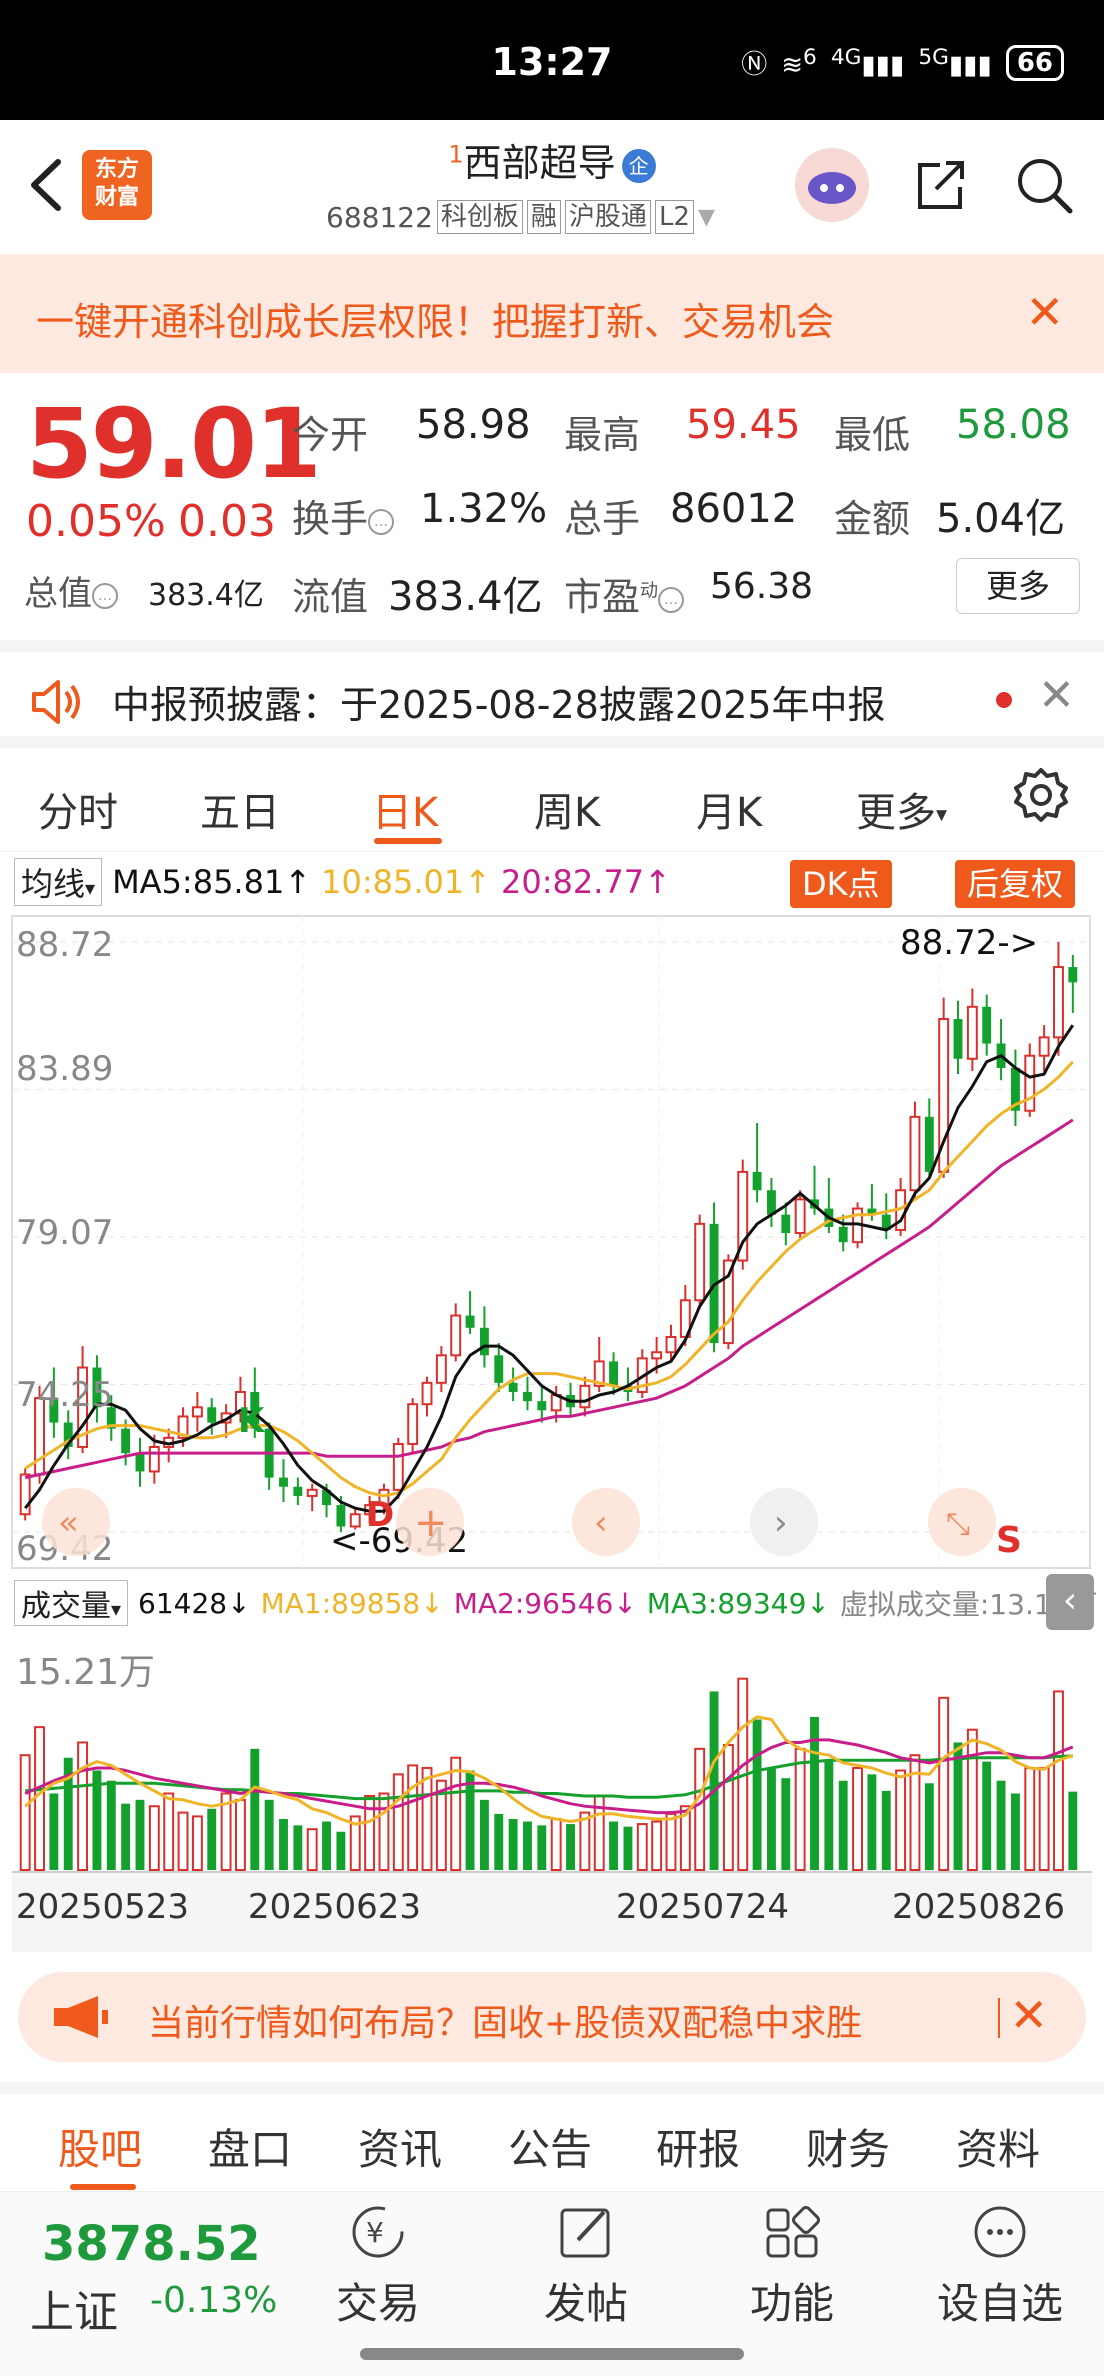 The image size is (1104, 2376). What do you see at coordinates (252, 1421) in the screenshot?
I see `k-signal-marker: K` at bounding box center [252, 1421].